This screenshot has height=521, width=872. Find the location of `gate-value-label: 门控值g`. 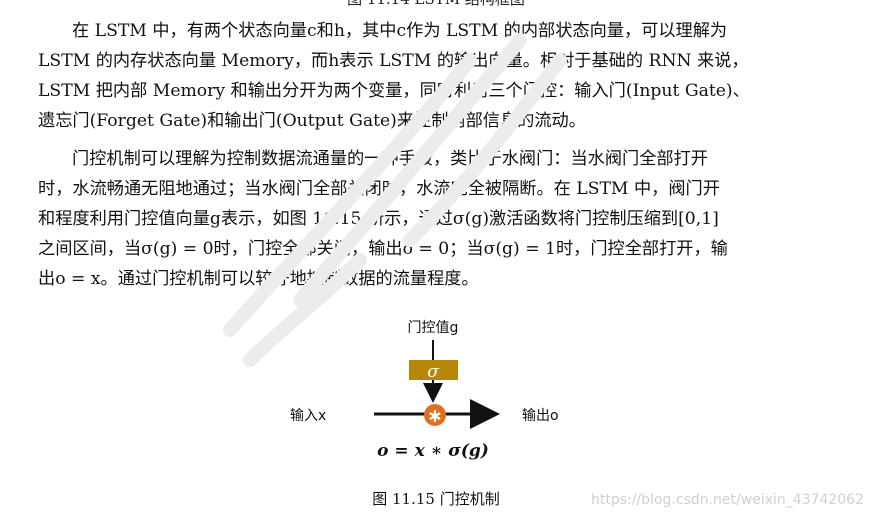

gate-value-label: 门控值g is located at coordinates (433, 328).